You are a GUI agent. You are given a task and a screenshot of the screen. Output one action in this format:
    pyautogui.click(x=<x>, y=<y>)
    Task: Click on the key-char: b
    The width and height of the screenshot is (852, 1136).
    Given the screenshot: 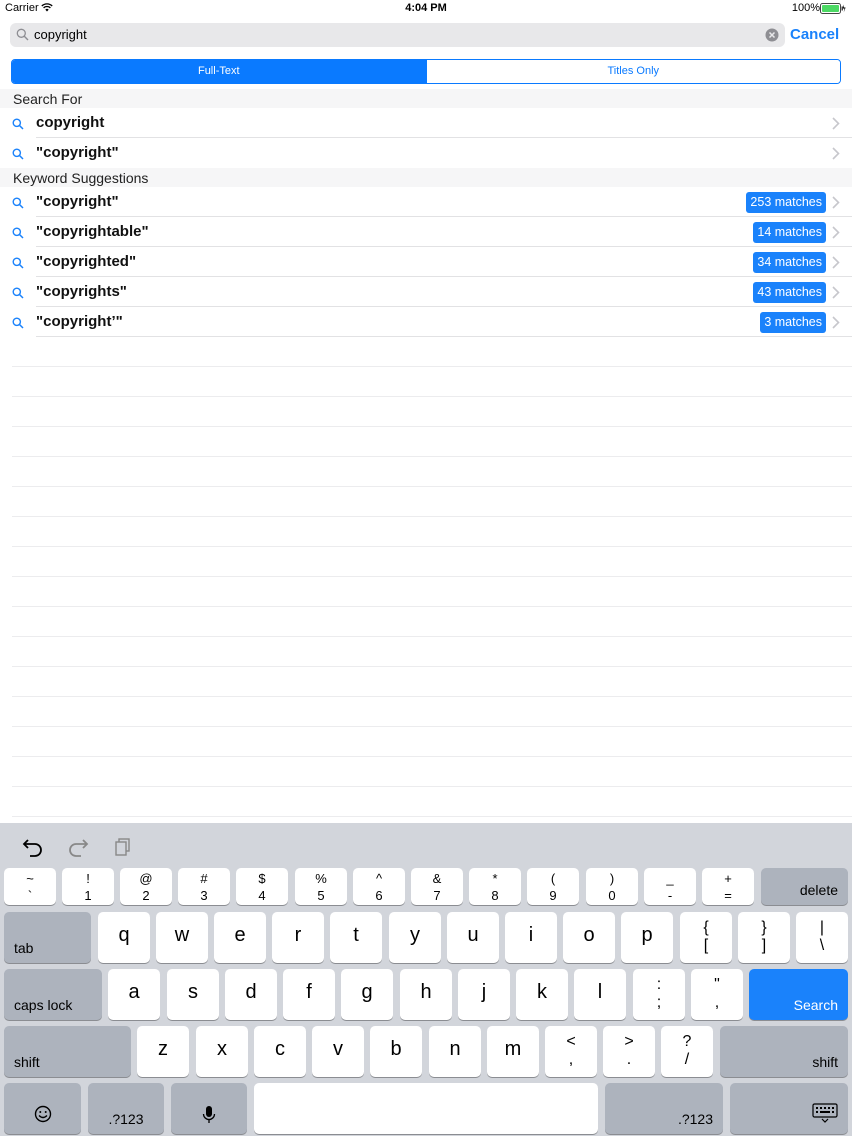 What is the action you would take?
    pyautogui.click(x=396, y=1049)
    